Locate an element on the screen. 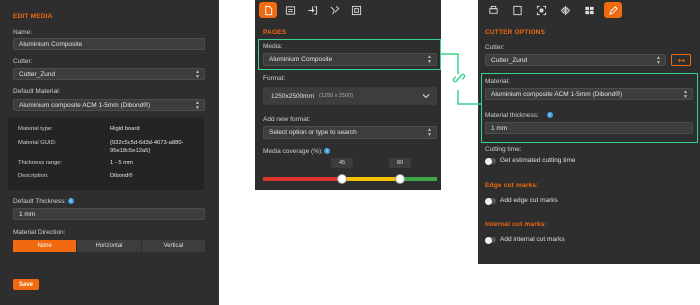  material-guid-line2: 95e18c5e12a5} is located at coordinates (130, 151).